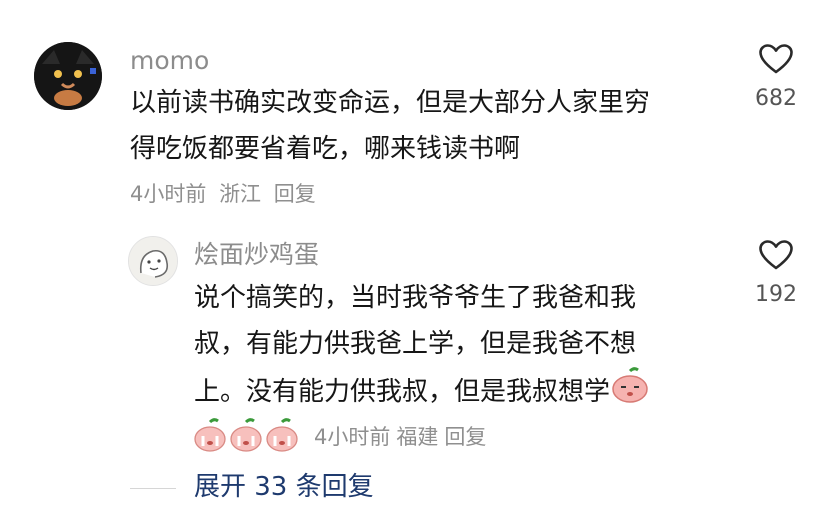 The height and width of the screenshot is (506, 828). Describe the element at coordinates (415, 344) in the screenshot. I see `reply-text-line: 叔，有能力供我爸上学，但是我爸不想` at that location.